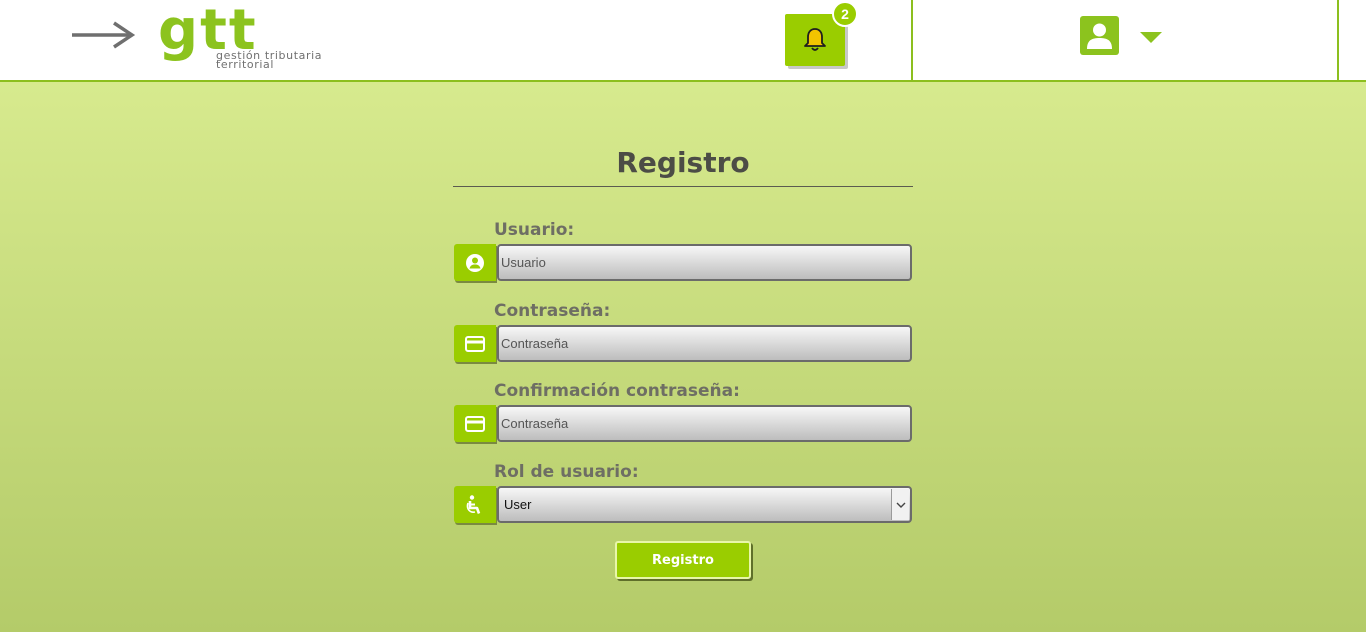 The image size is (1366, 632). I want to click on user-menu, so click(1123, 36).